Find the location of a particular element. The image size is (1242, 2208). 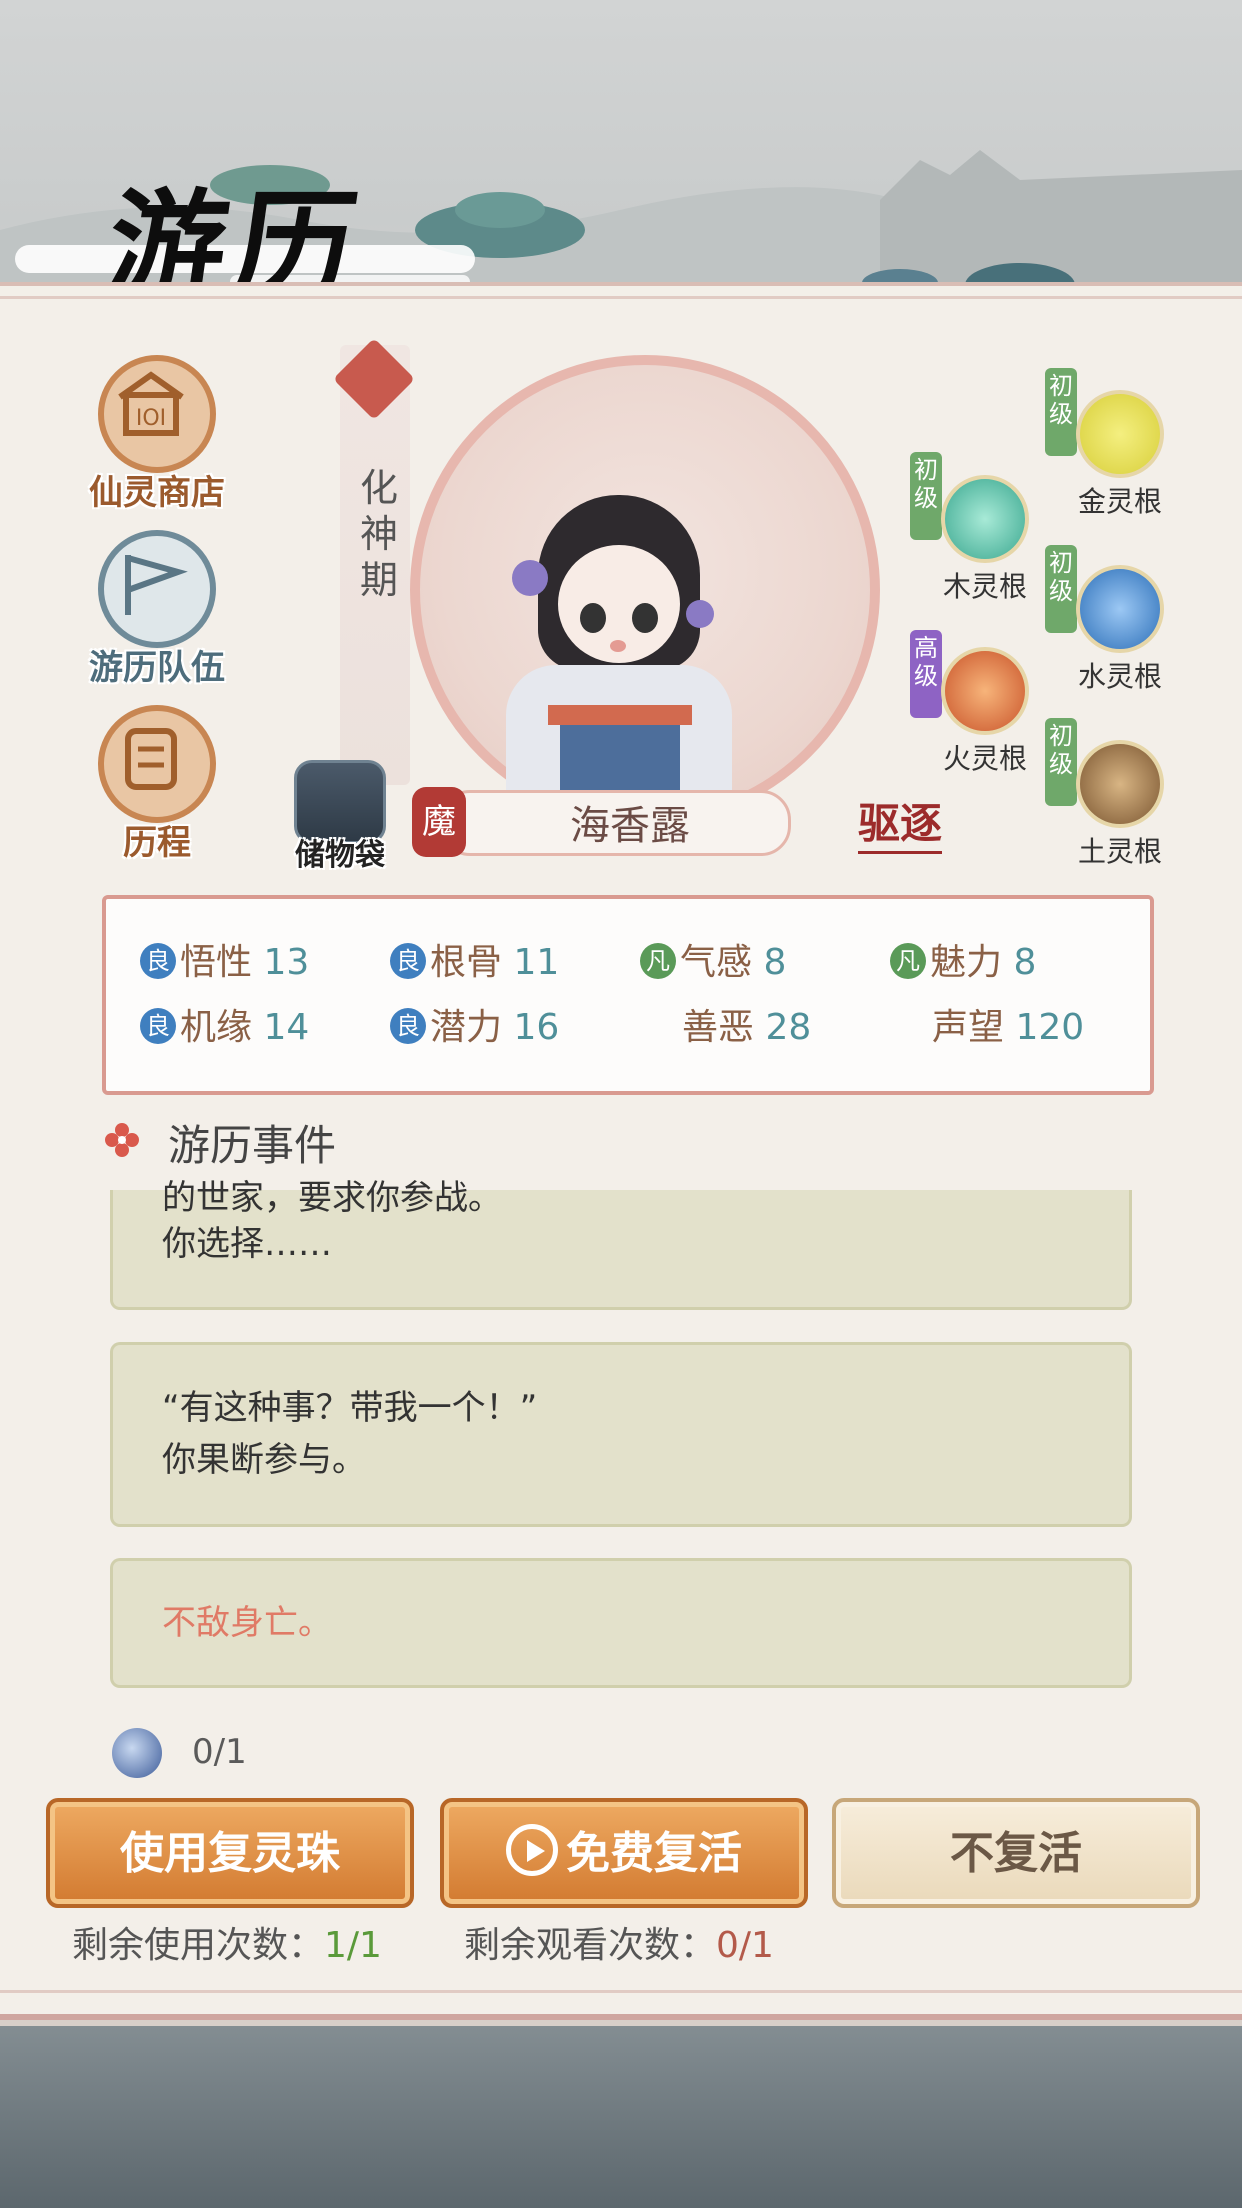

spirit-root-label: 金灵根 is located at coordinates (1119, 501).